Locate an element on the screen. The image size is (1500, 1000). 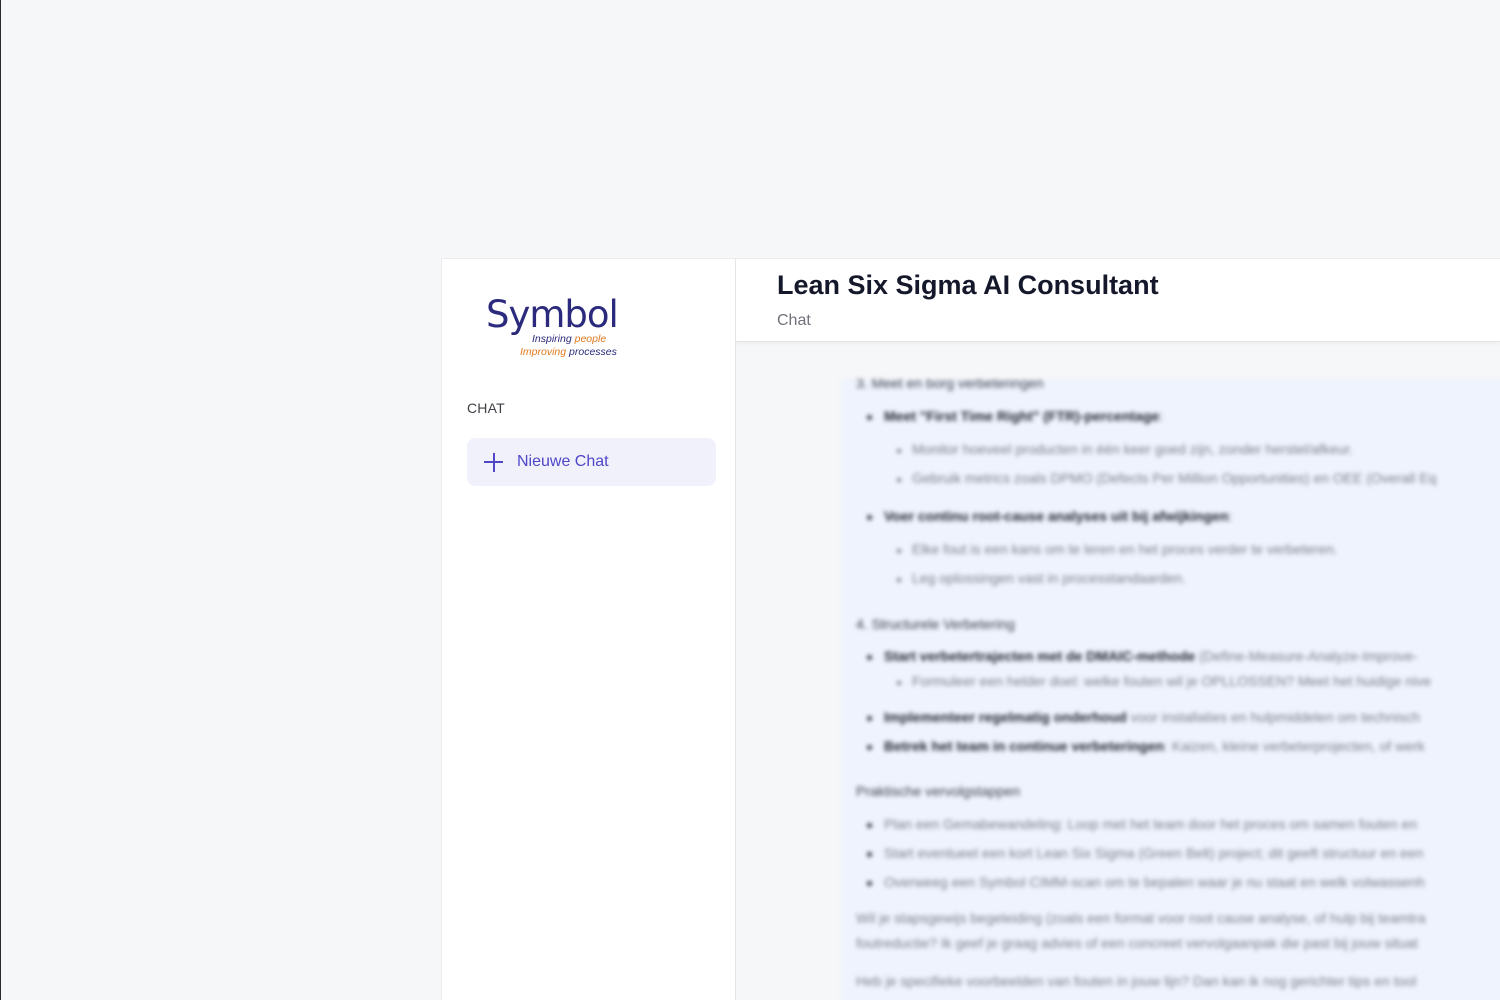
page-subtitle: Chat is located at coordinates (794, 320).